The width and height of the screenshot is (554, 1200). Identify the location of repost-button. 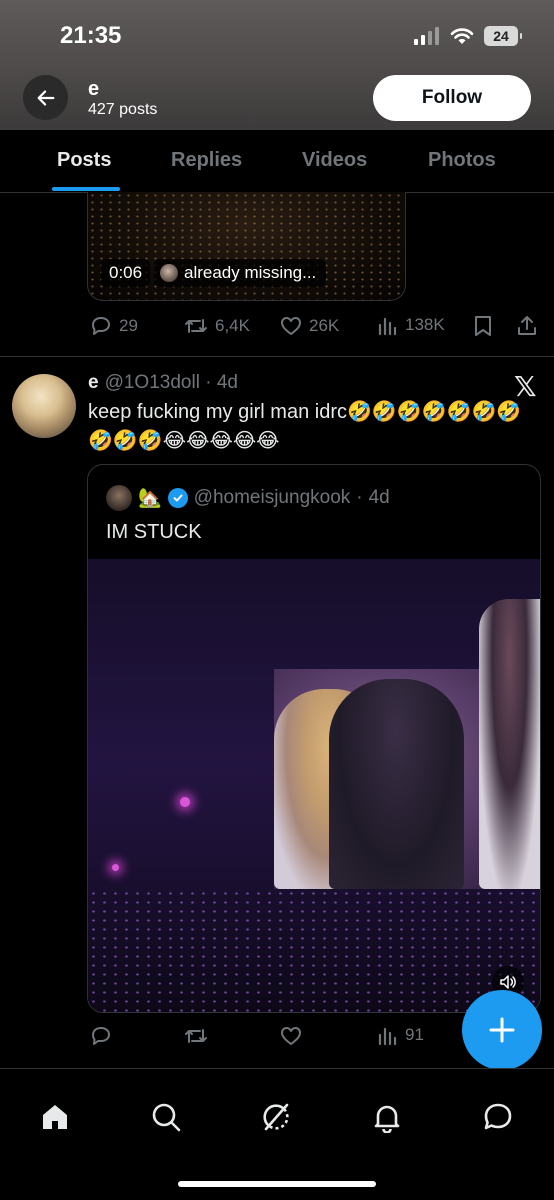
(196, 1036).